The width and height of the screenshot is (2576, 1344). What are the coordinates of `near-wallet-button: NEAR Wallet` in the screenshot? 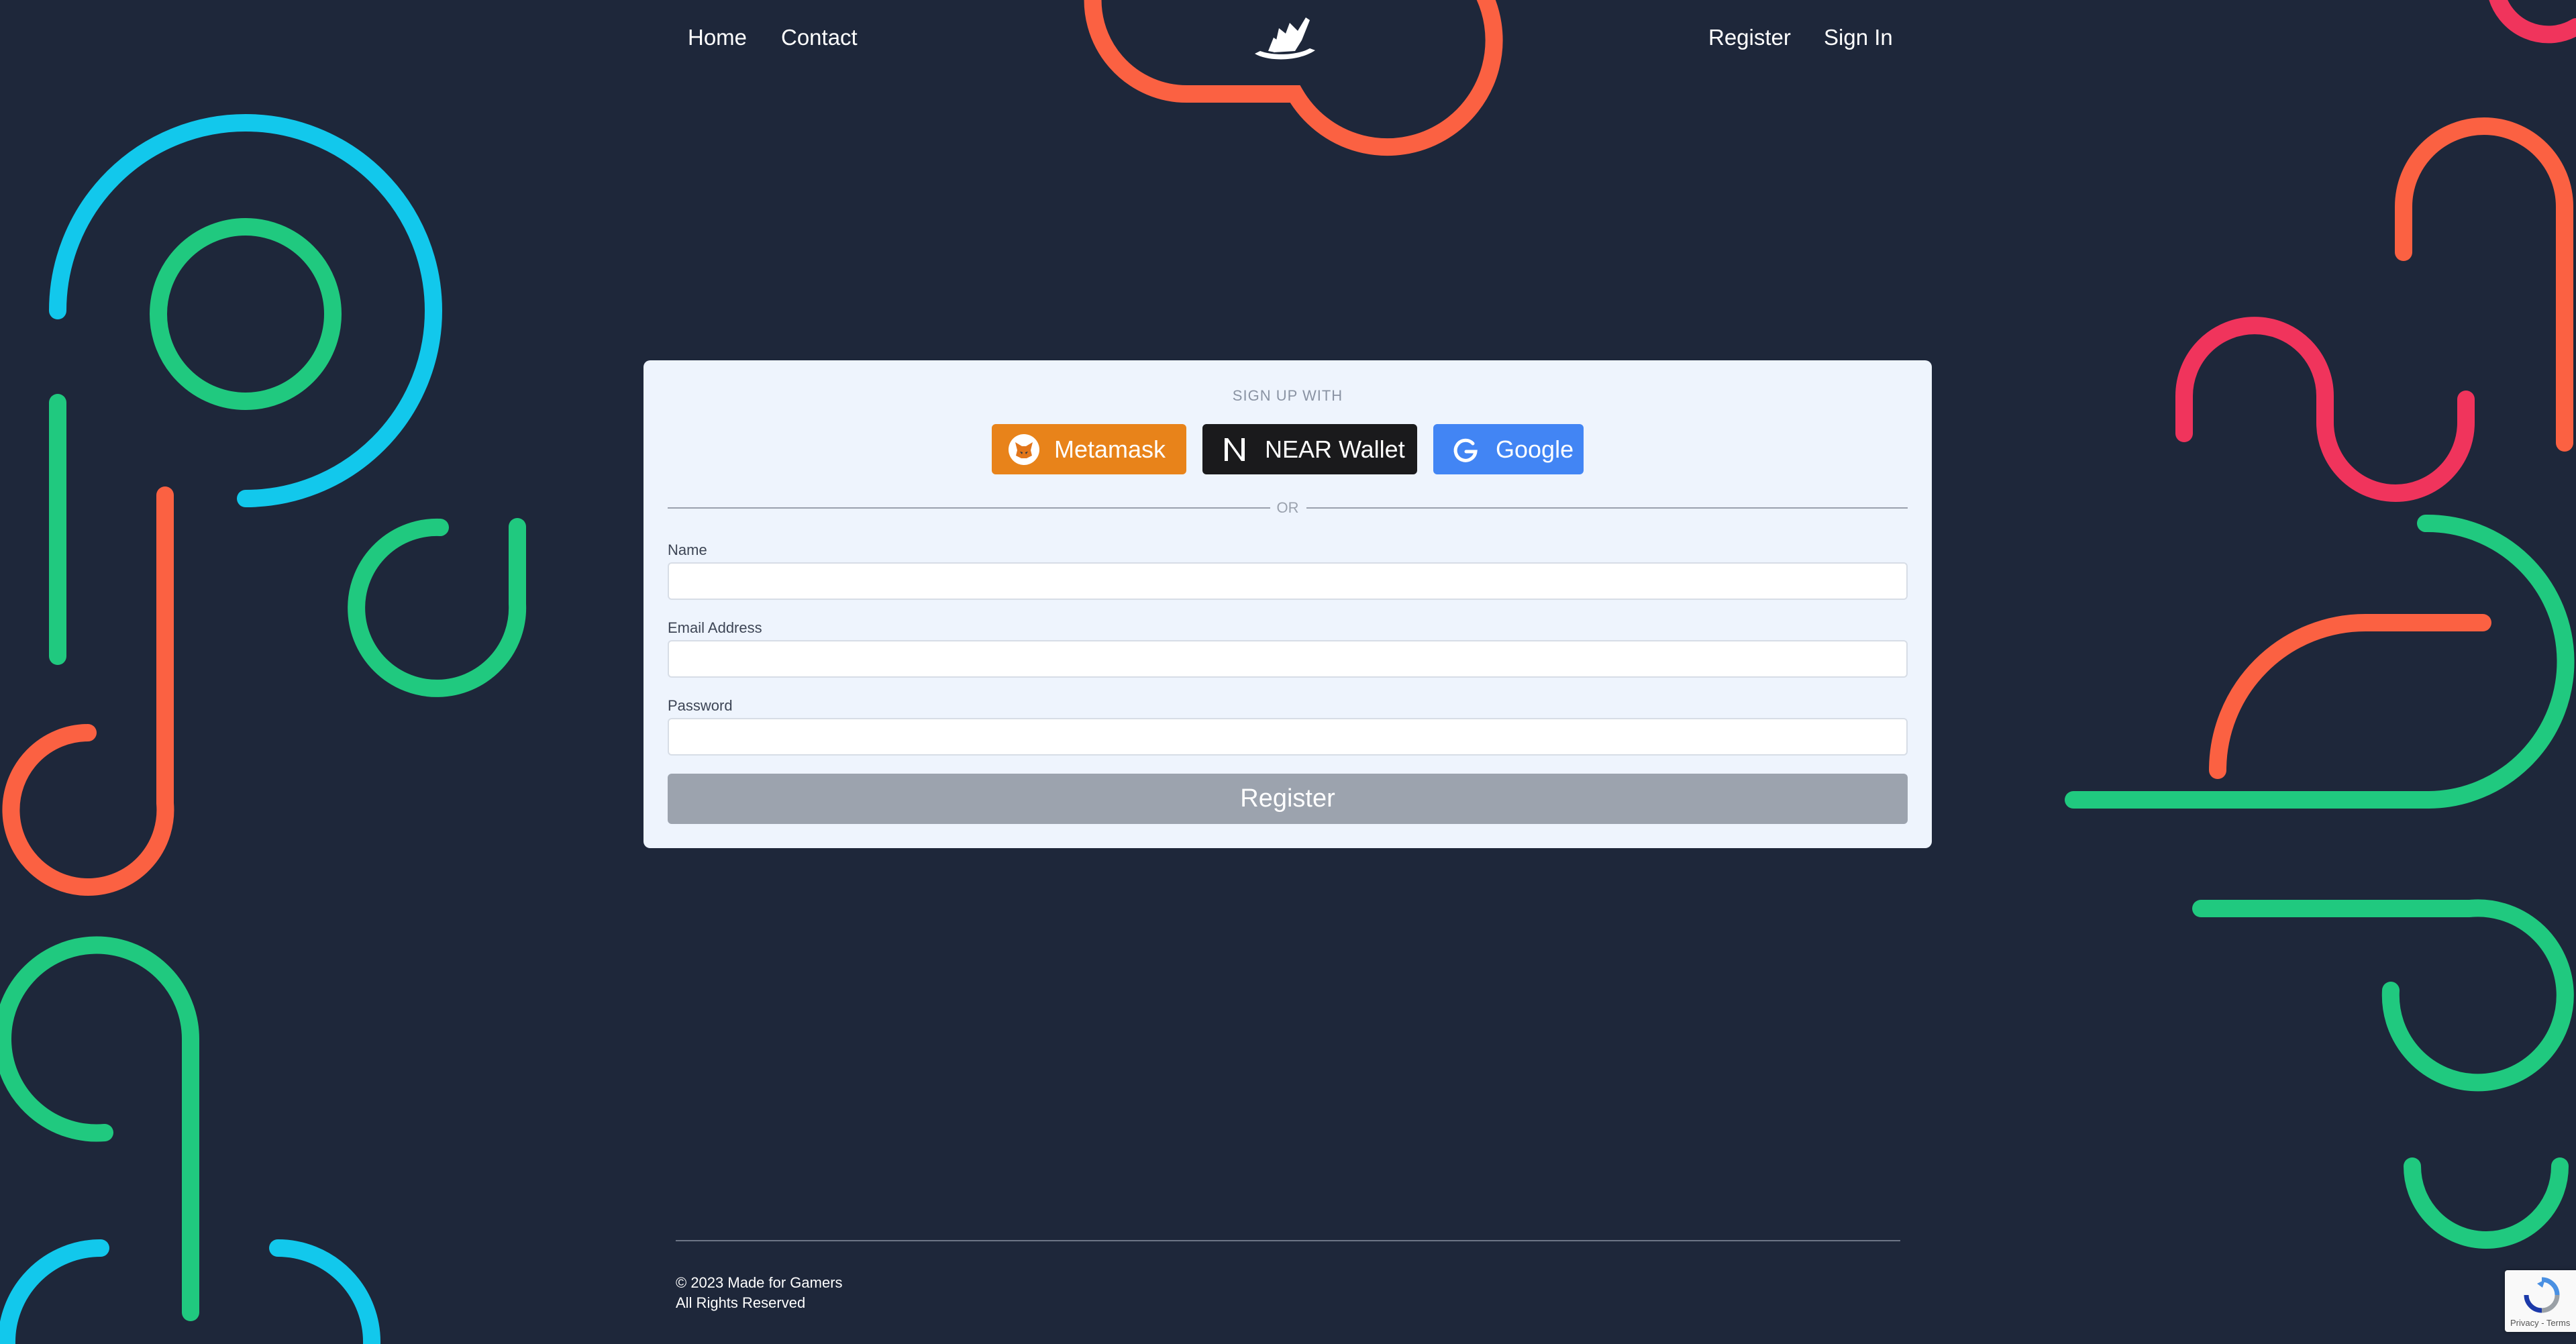 It's located at (1309, 449).